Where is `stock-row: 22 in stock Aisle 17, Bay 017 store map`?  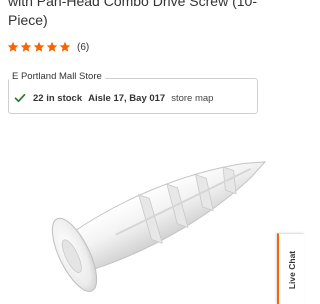 stock-row: 22 in stock Aisle 17, Bay 017 store map is located at coordinates (113, 98).